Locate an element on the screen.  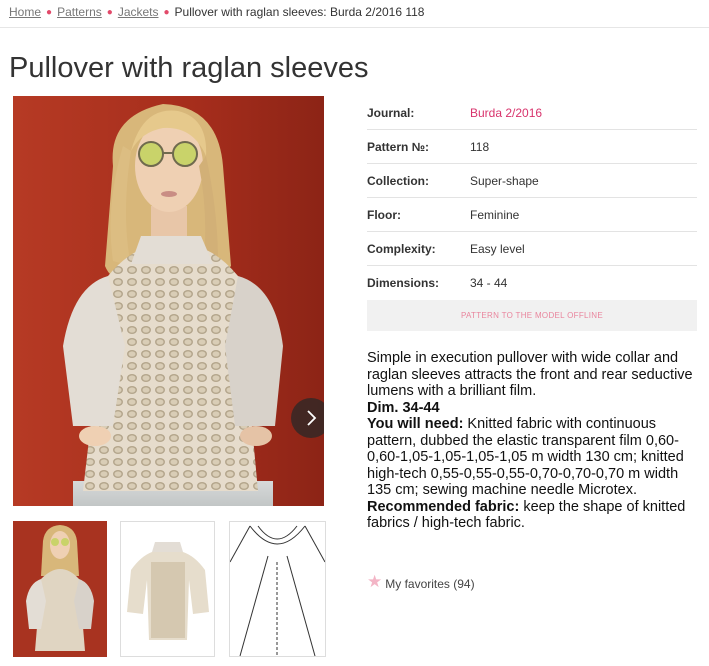
thumbnail-model-image is located at coordinates (60, 589).